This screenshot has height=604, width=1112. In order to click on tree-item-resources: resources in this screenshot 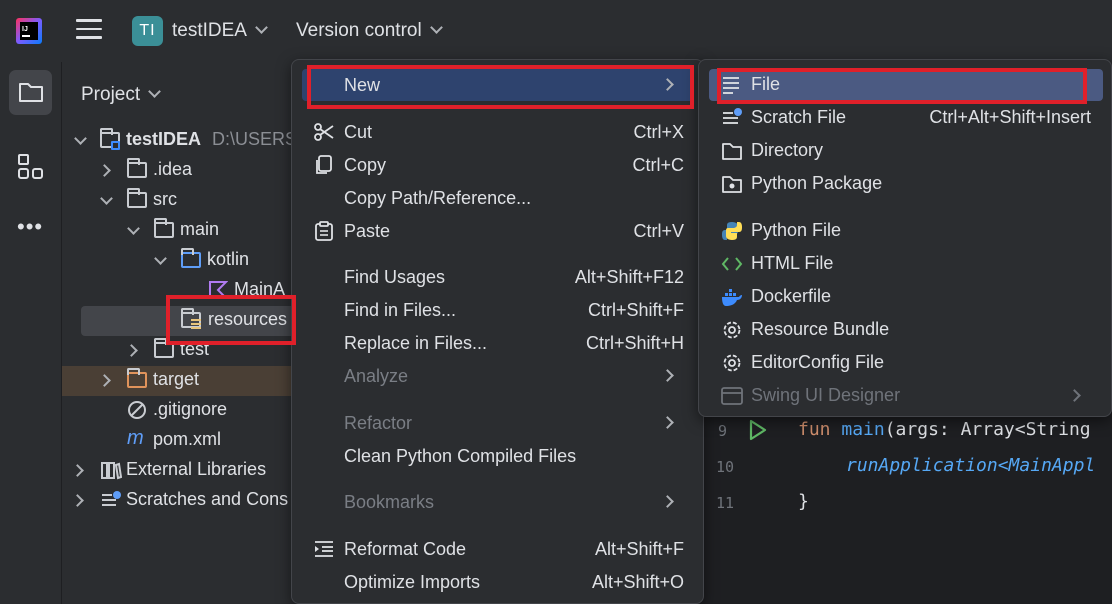, I will do `click(191, 321)`.